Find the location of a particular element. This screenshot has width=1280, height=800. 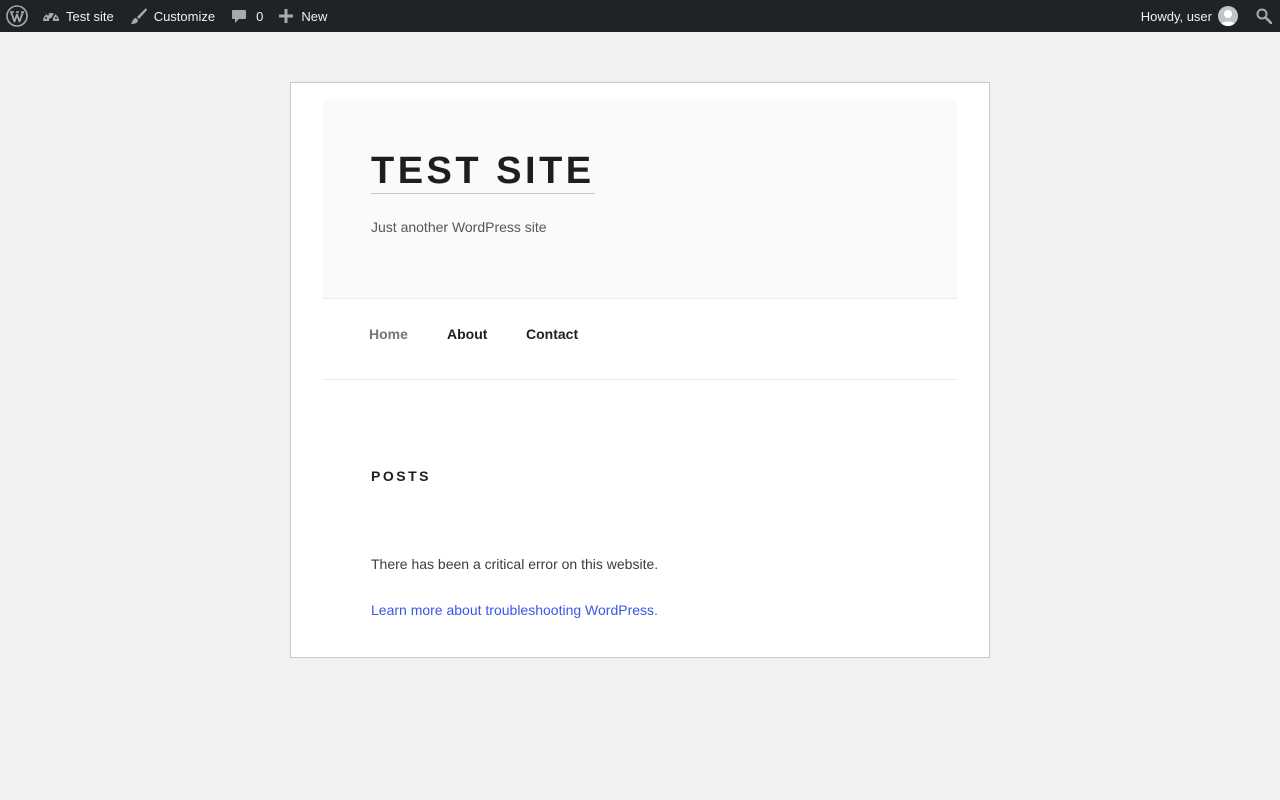

site-header: TEST SITE Just another WordPress site is located at coordinates (640, 198).